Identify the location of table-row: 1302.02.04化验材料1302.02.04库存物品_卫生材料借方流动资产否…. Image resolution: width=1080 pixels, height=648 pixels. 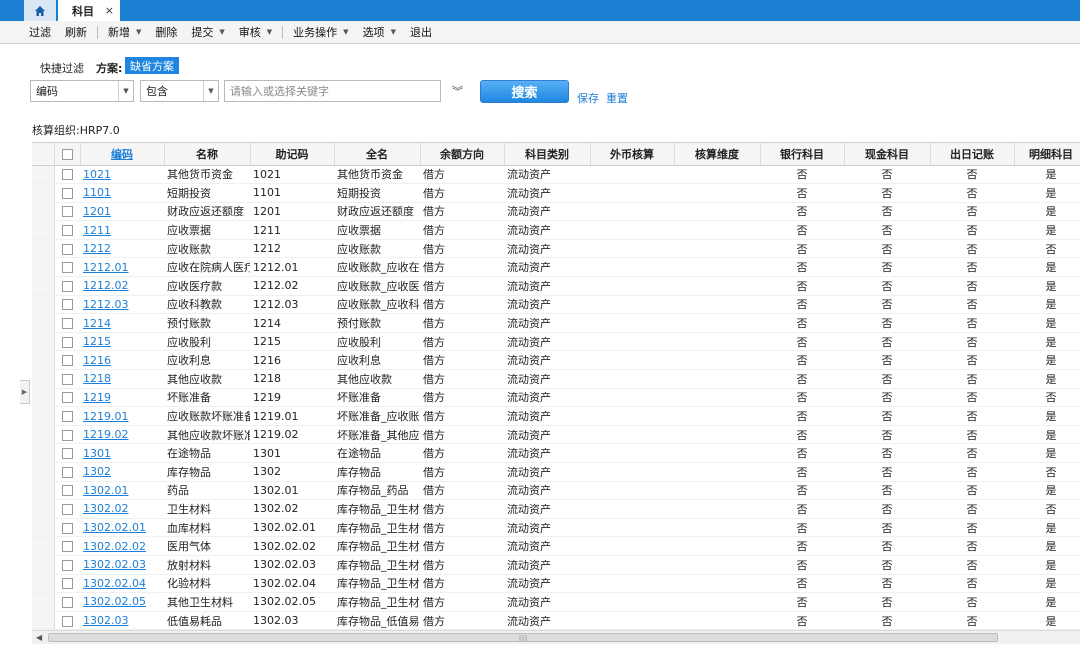
(556, 584).